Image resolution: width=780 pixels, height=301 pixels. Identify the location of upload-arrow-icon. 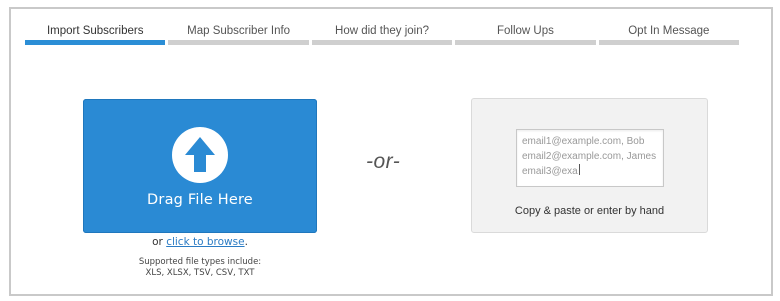
(200, 155).